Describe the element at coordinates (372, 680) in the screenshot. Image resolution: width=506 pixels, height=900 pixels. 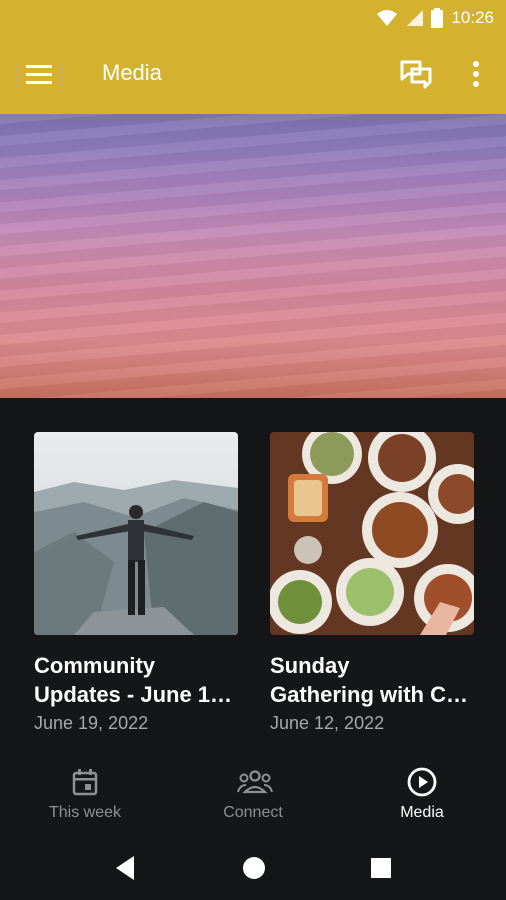
I see `card-title: Sunday Gathering with Community` at that location.